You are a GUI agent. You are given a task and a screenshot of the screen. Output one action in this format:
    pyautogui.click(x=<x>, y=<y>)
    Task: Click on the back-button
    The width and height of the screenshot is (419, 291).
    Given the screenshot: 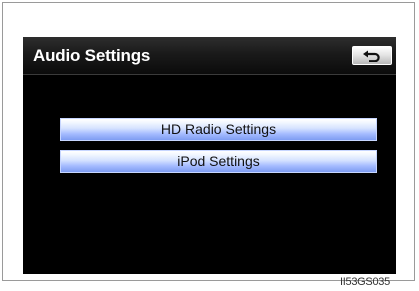 What is the action you would take?
    pyautogui.click(x=372, y=55)
    